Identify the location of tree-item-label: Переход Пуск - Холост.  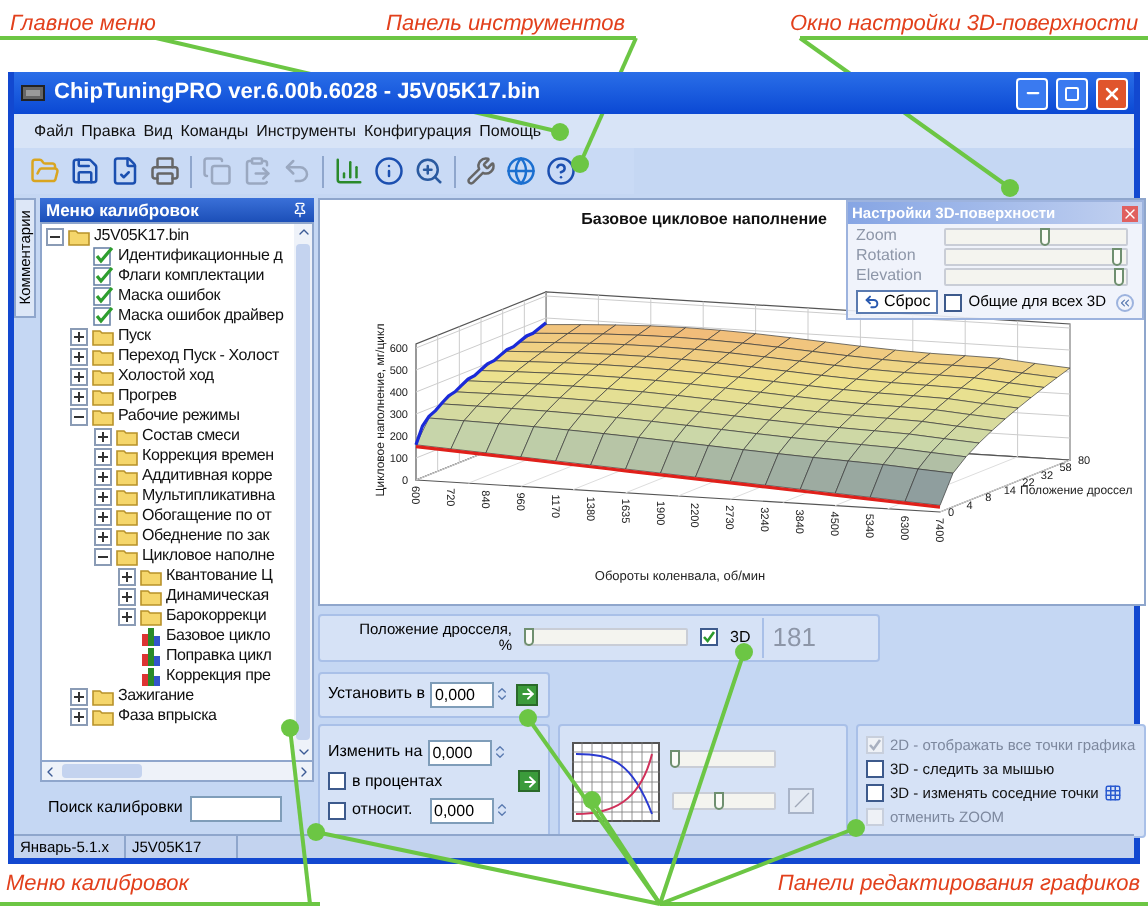
(198, 356).